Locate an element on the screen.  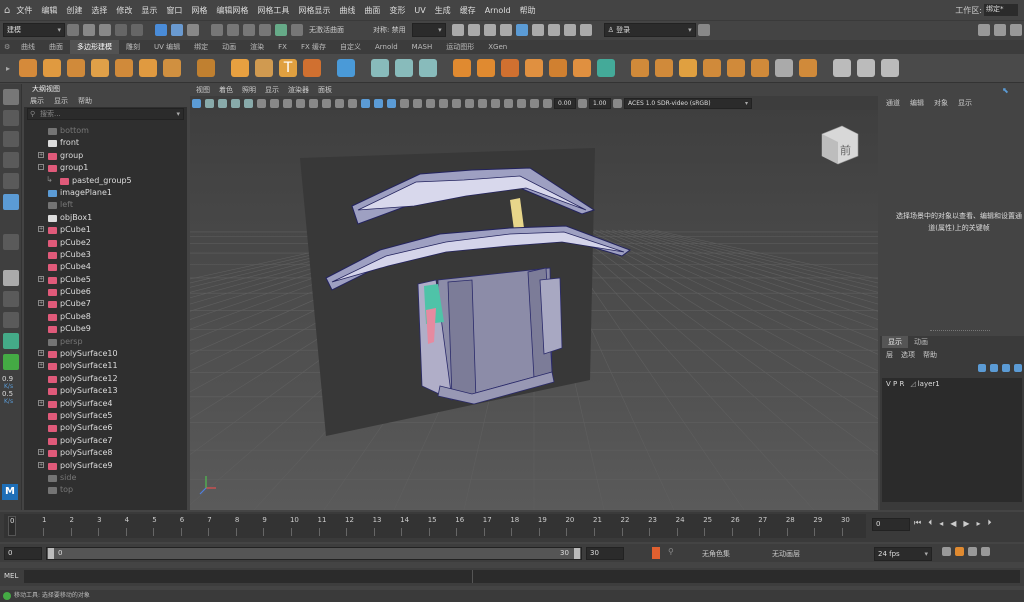
menu-item: 创建 is located at coordinates (74, 10).